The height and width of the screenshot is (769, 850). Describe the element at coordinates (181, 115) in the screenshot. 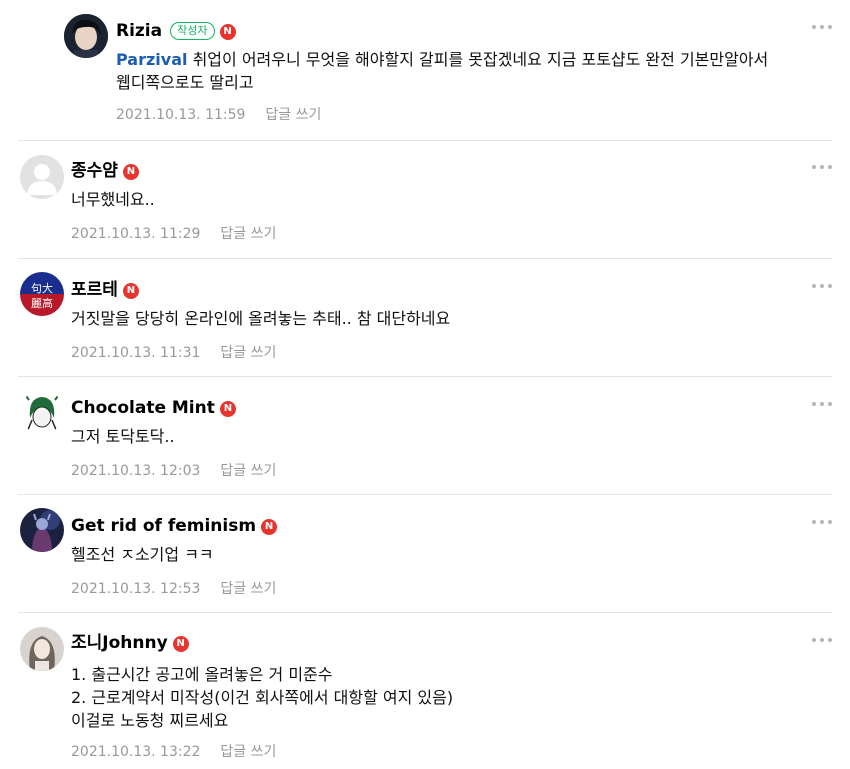

I see `comment-date: 2021.10.13. 11:59` at that location.